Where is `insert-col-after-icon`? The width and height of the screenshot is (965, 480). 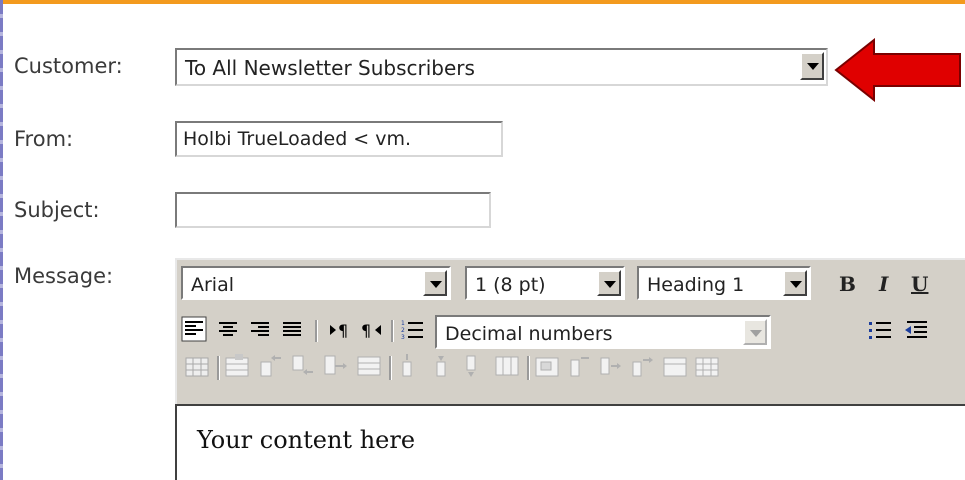
insert-col-after-icon is located at coordinates (443, 366).